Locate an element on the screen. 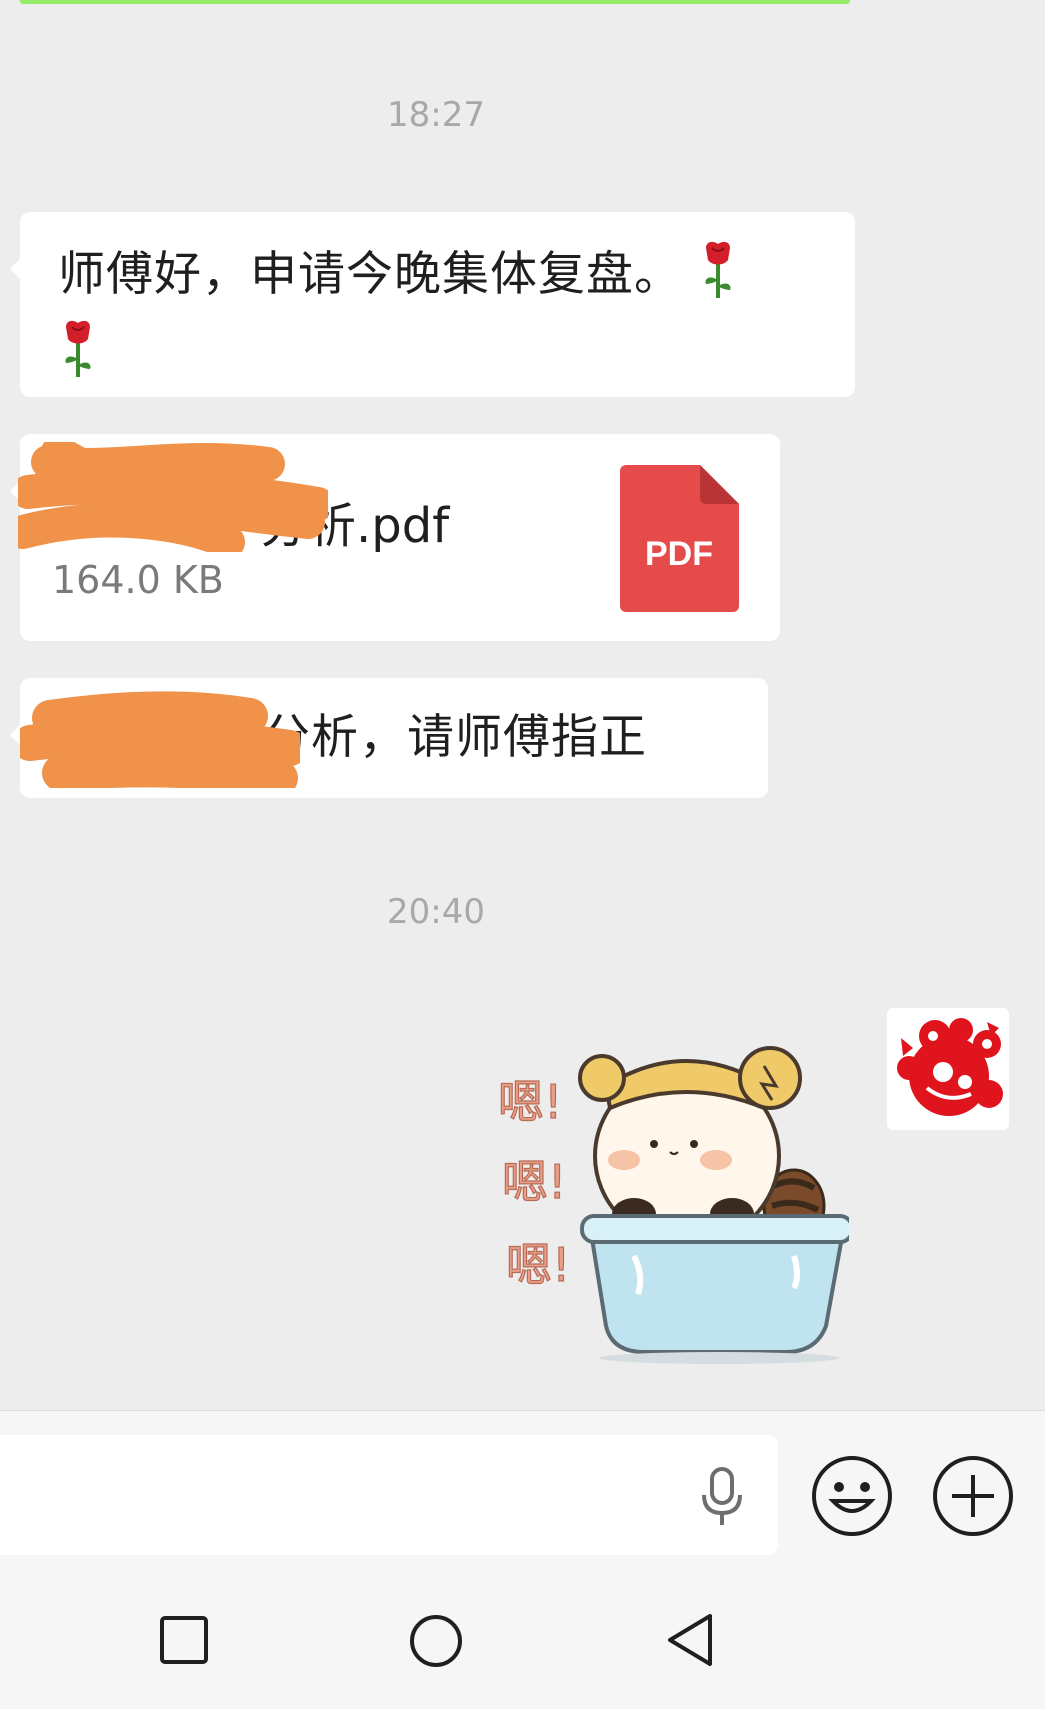 The image size is (1045, 1709). pdf-file-icon: PDF is located at coordinates (679, 538).